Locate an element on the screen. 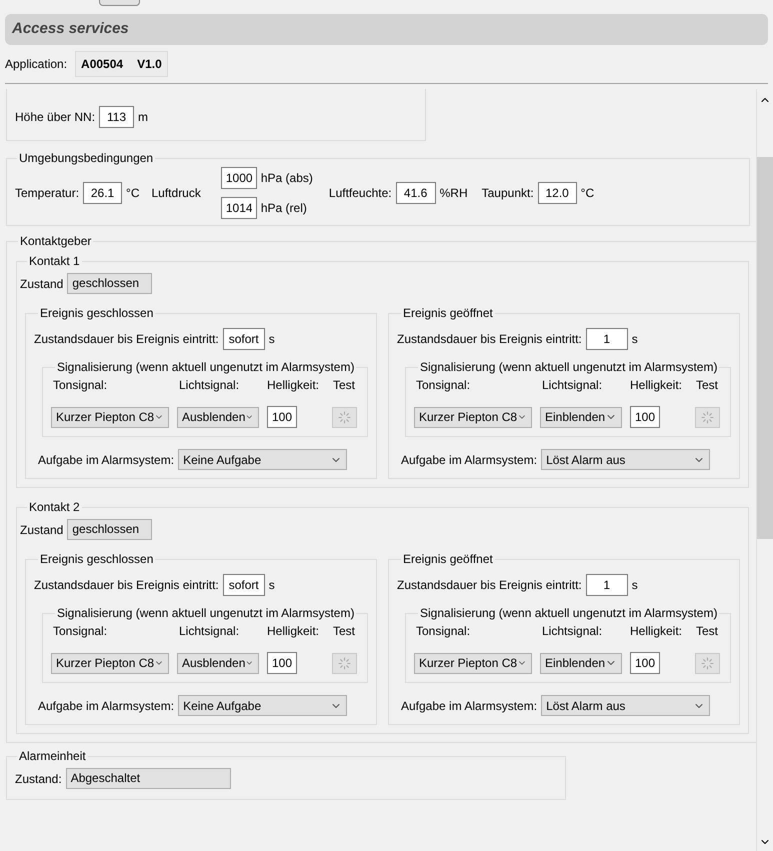 The height and width of the screenshot is (851, 773). input-field: 113 is located at coordinates (116, 117).